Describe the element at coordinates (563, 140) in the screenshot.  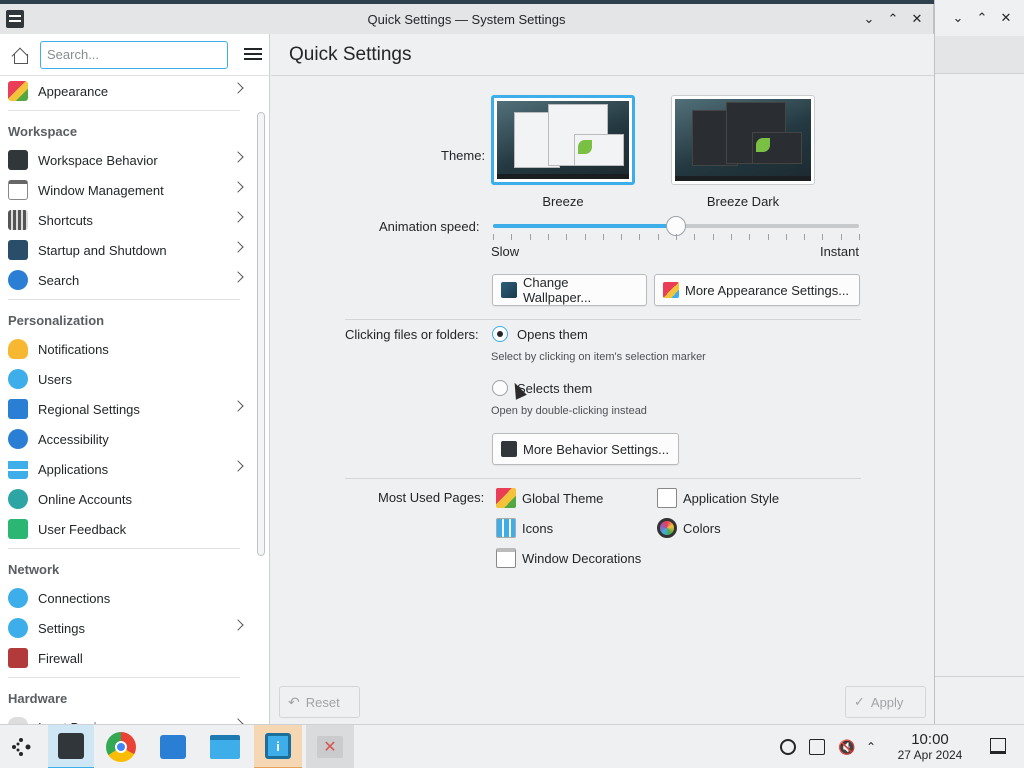
I see `theme-thumbnail-breeze` at that location.